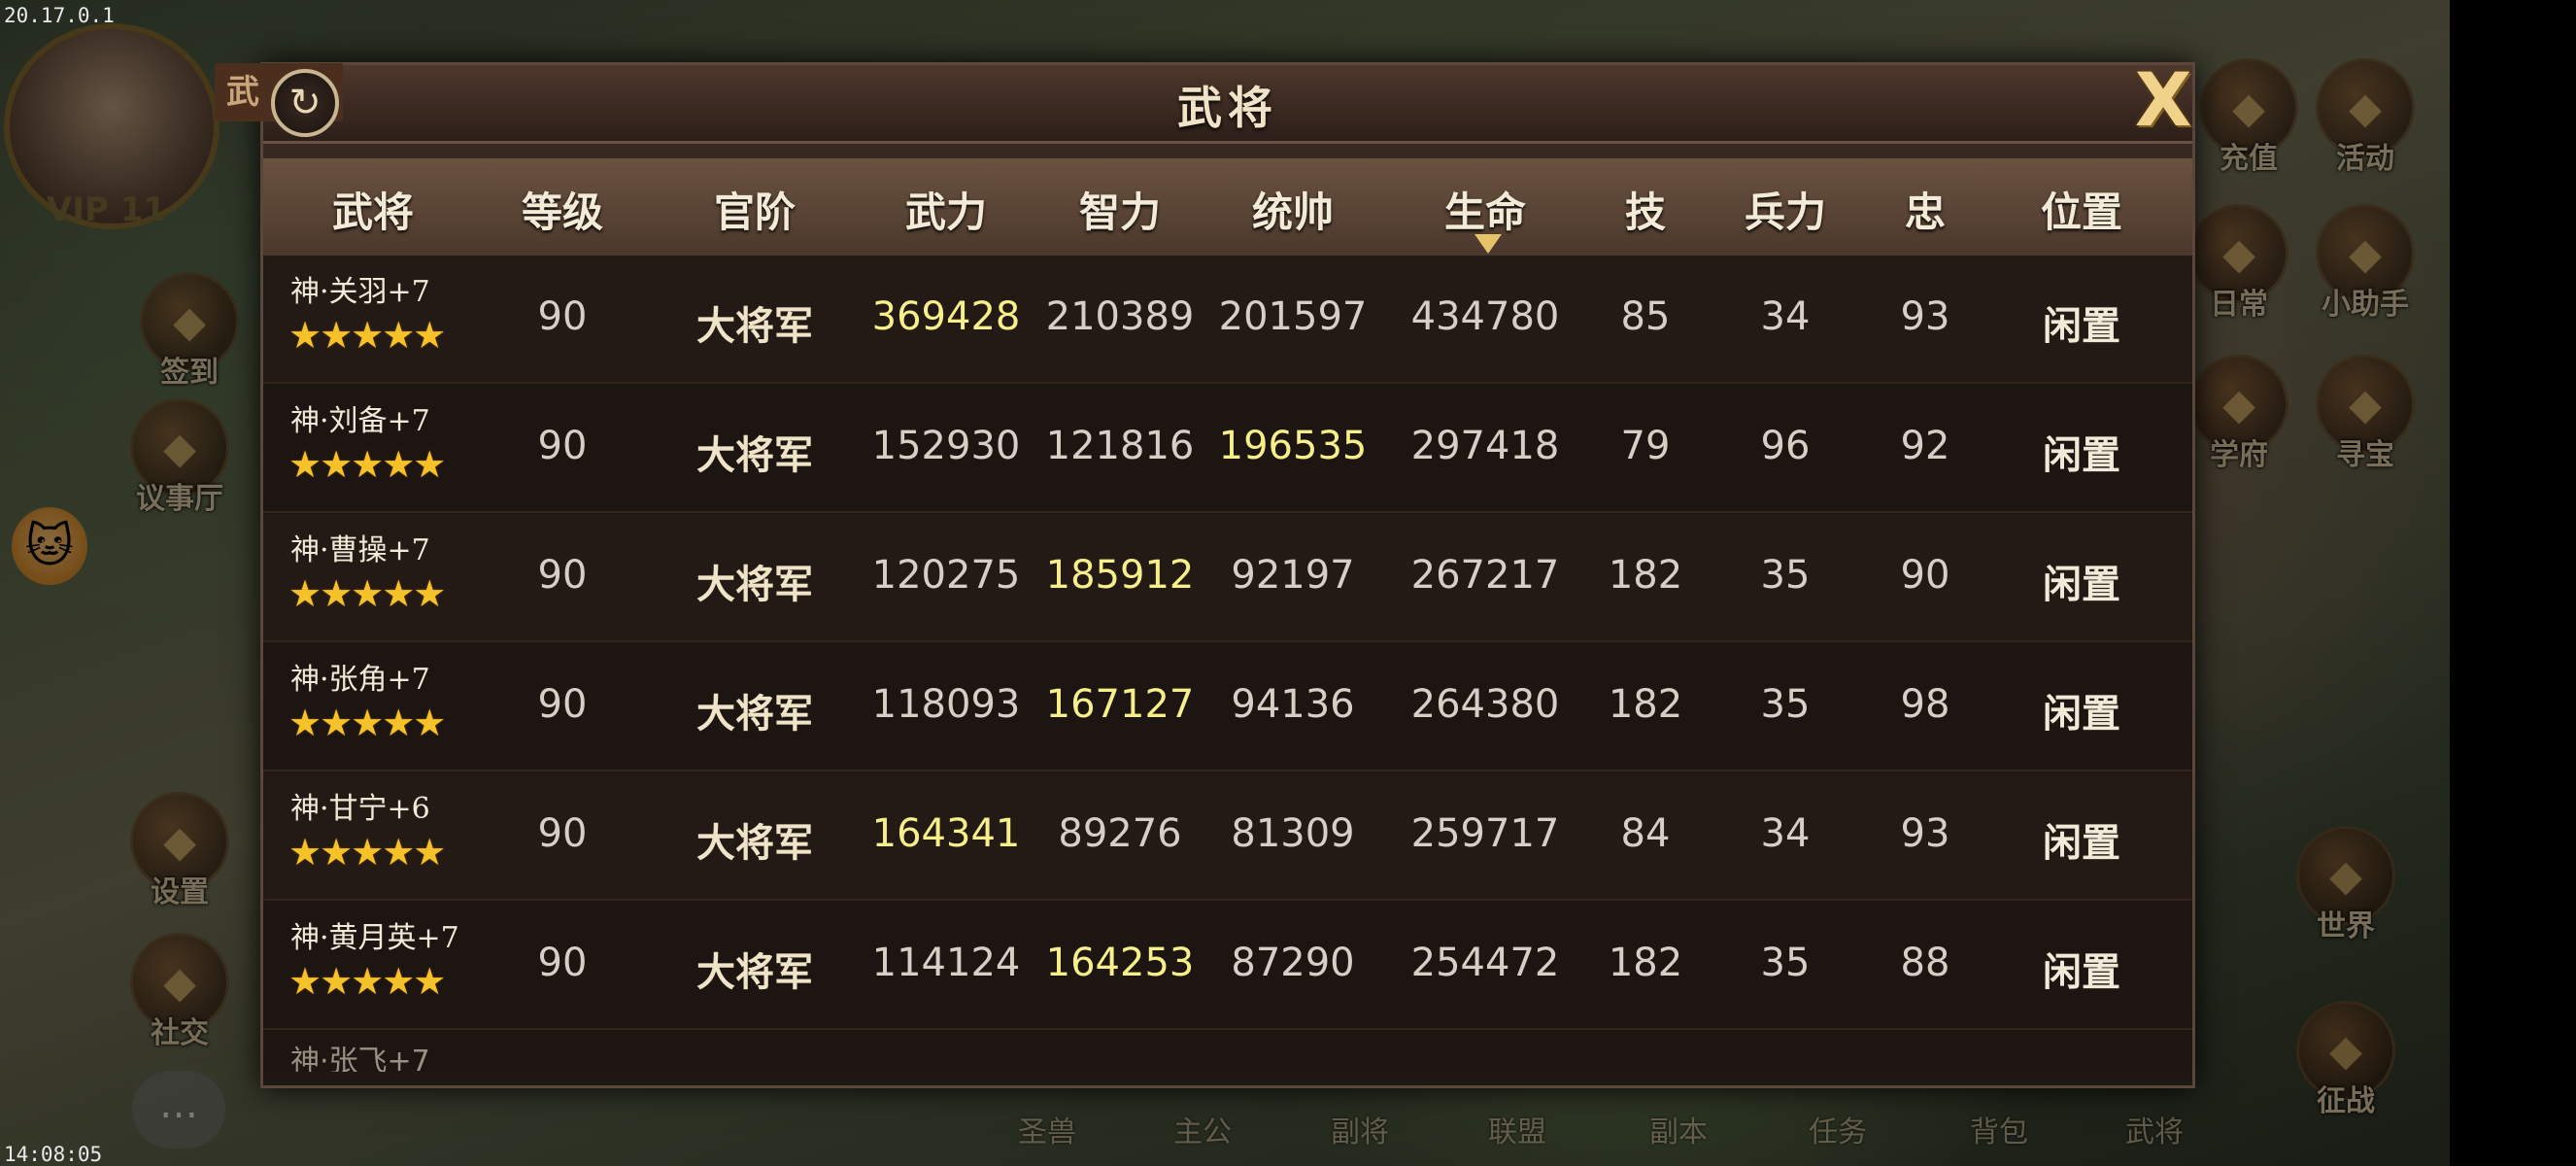 Image resolution: width=2576 pixels, height=1166 pixels. Describe the element at coordinates (1293, 446) in the screenshot. I see `cell-command: 196535` at that location.